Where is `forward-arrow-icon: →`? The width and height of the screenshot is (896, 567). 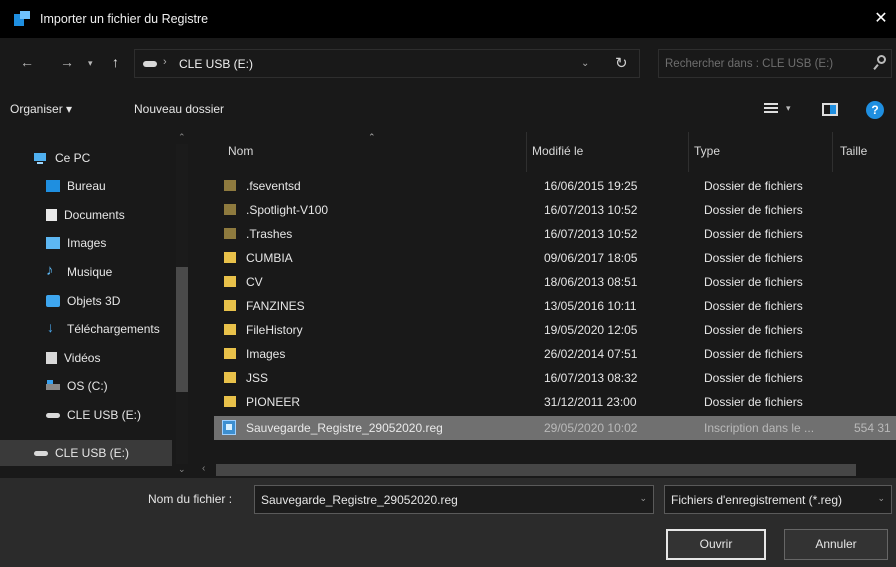 forward-arrow-icon: → is located at coordinates (67, 62).